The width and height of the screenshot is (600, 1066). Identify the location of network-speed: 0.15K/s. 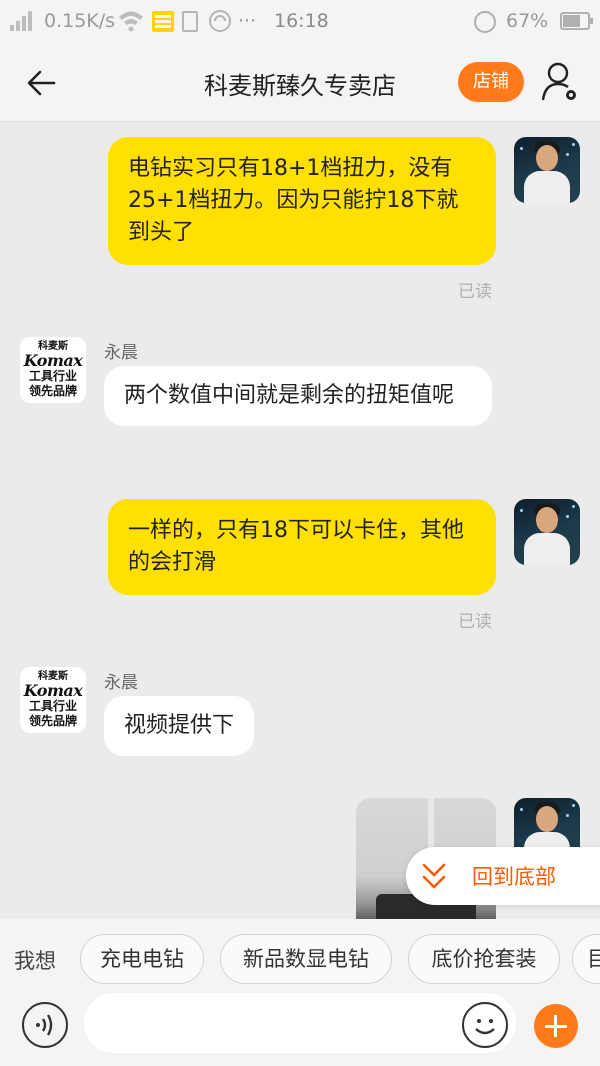
(80, 21).